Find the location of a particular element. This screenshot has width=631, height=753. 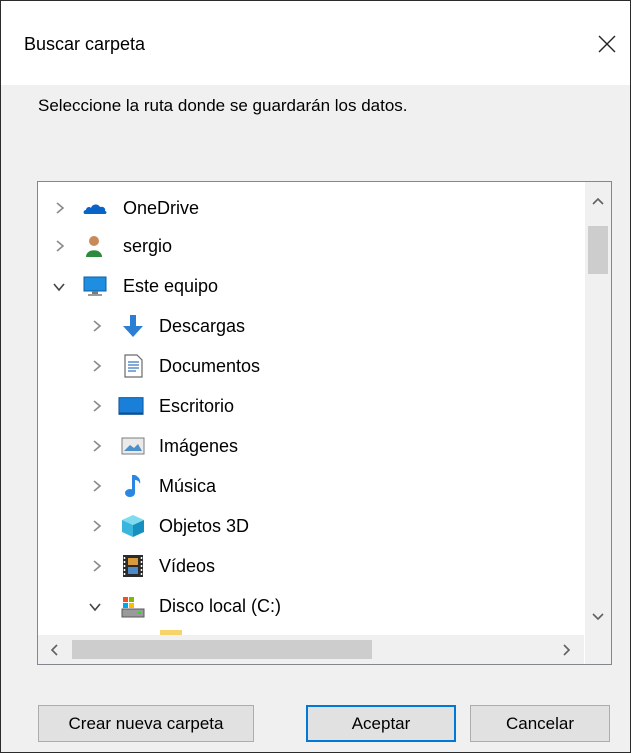

tree-item-label: Vídeos is located at coordinates (187, 566).